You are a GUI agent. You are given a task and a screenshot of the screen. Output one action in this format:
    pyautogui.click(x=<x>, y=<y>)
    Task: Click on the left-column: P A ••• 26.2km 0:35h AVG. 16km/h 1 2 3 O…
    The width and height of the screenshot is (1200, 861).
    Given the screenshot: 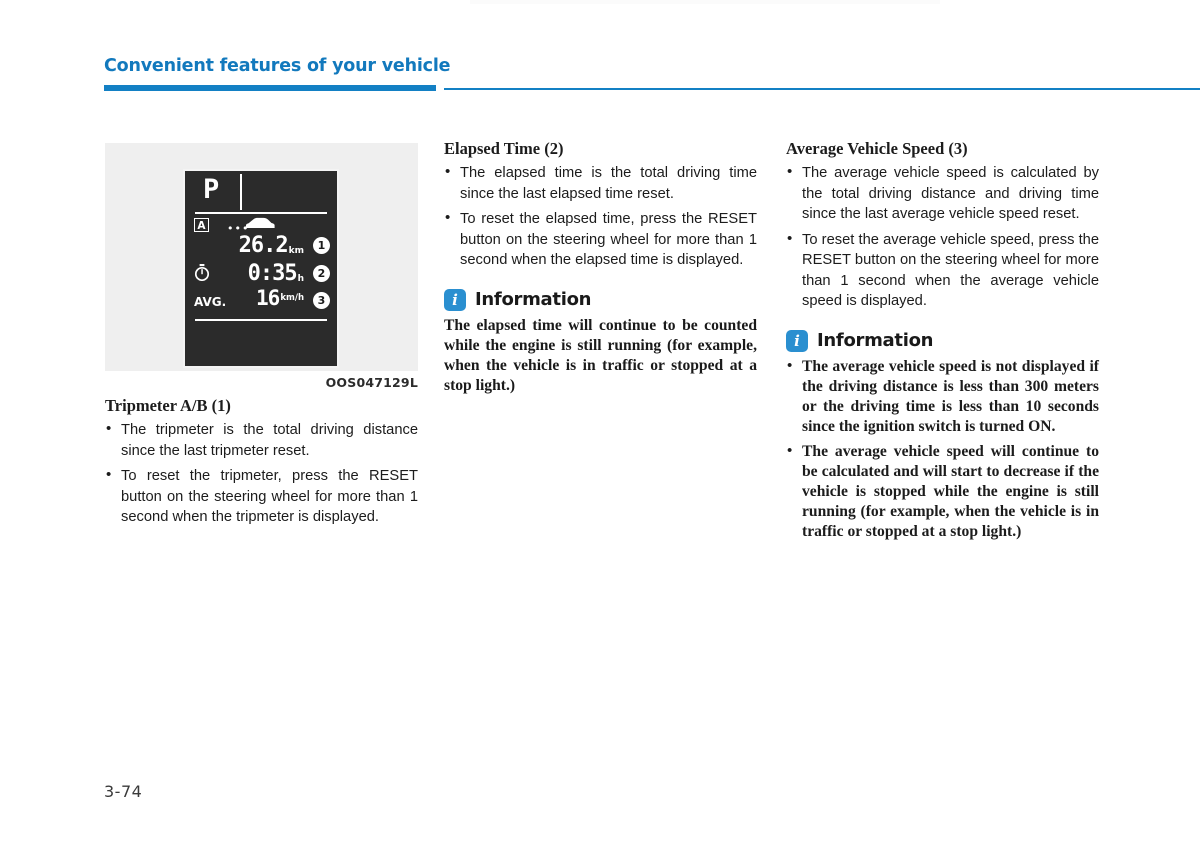 What is the action you would take?
    pyautogui.click(x=261, y=335)
    